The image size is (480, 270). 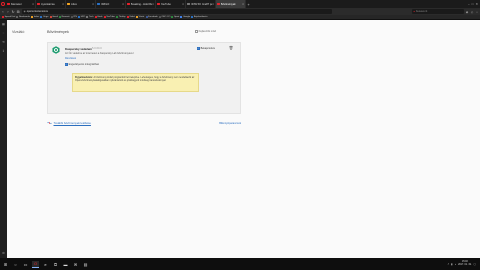 What do you see at coordinates (5, 264) in the screenshot?
I see `windows-start-icon: ⊞` at bounding box center [5, 264].